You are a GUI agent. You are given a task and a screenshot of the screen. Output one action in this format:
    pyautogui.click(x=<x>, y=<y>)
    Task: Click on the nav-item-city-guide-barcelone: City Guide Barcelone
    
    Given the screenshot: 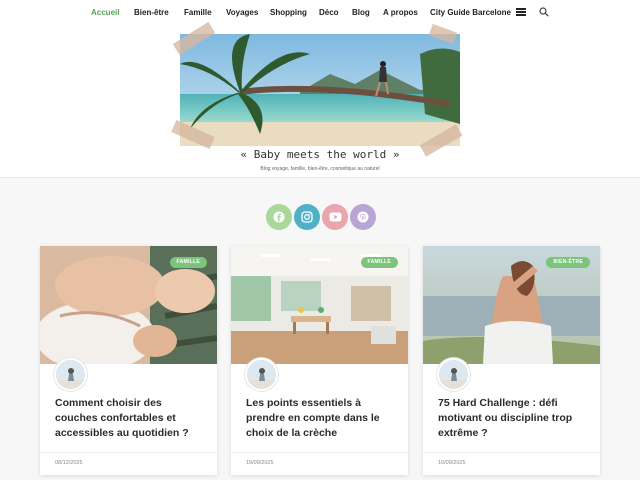 What is the action you would take?
    pyautogui.click(x=470, y=12)
    